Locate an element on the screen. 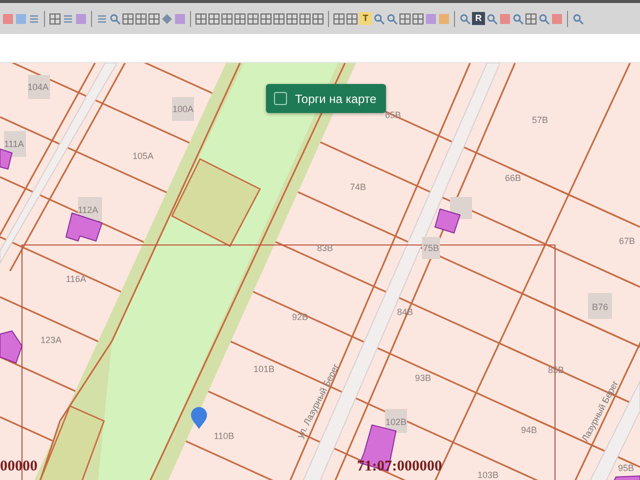 This screenshot has height=480, width=640. plot-number: 66В is located at coordinates (513, 178).